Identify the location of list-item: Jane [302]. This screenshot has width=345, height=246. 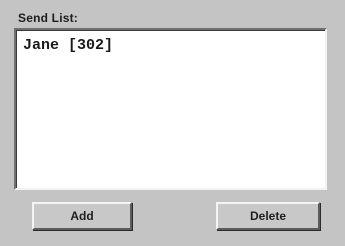
(68, 45).